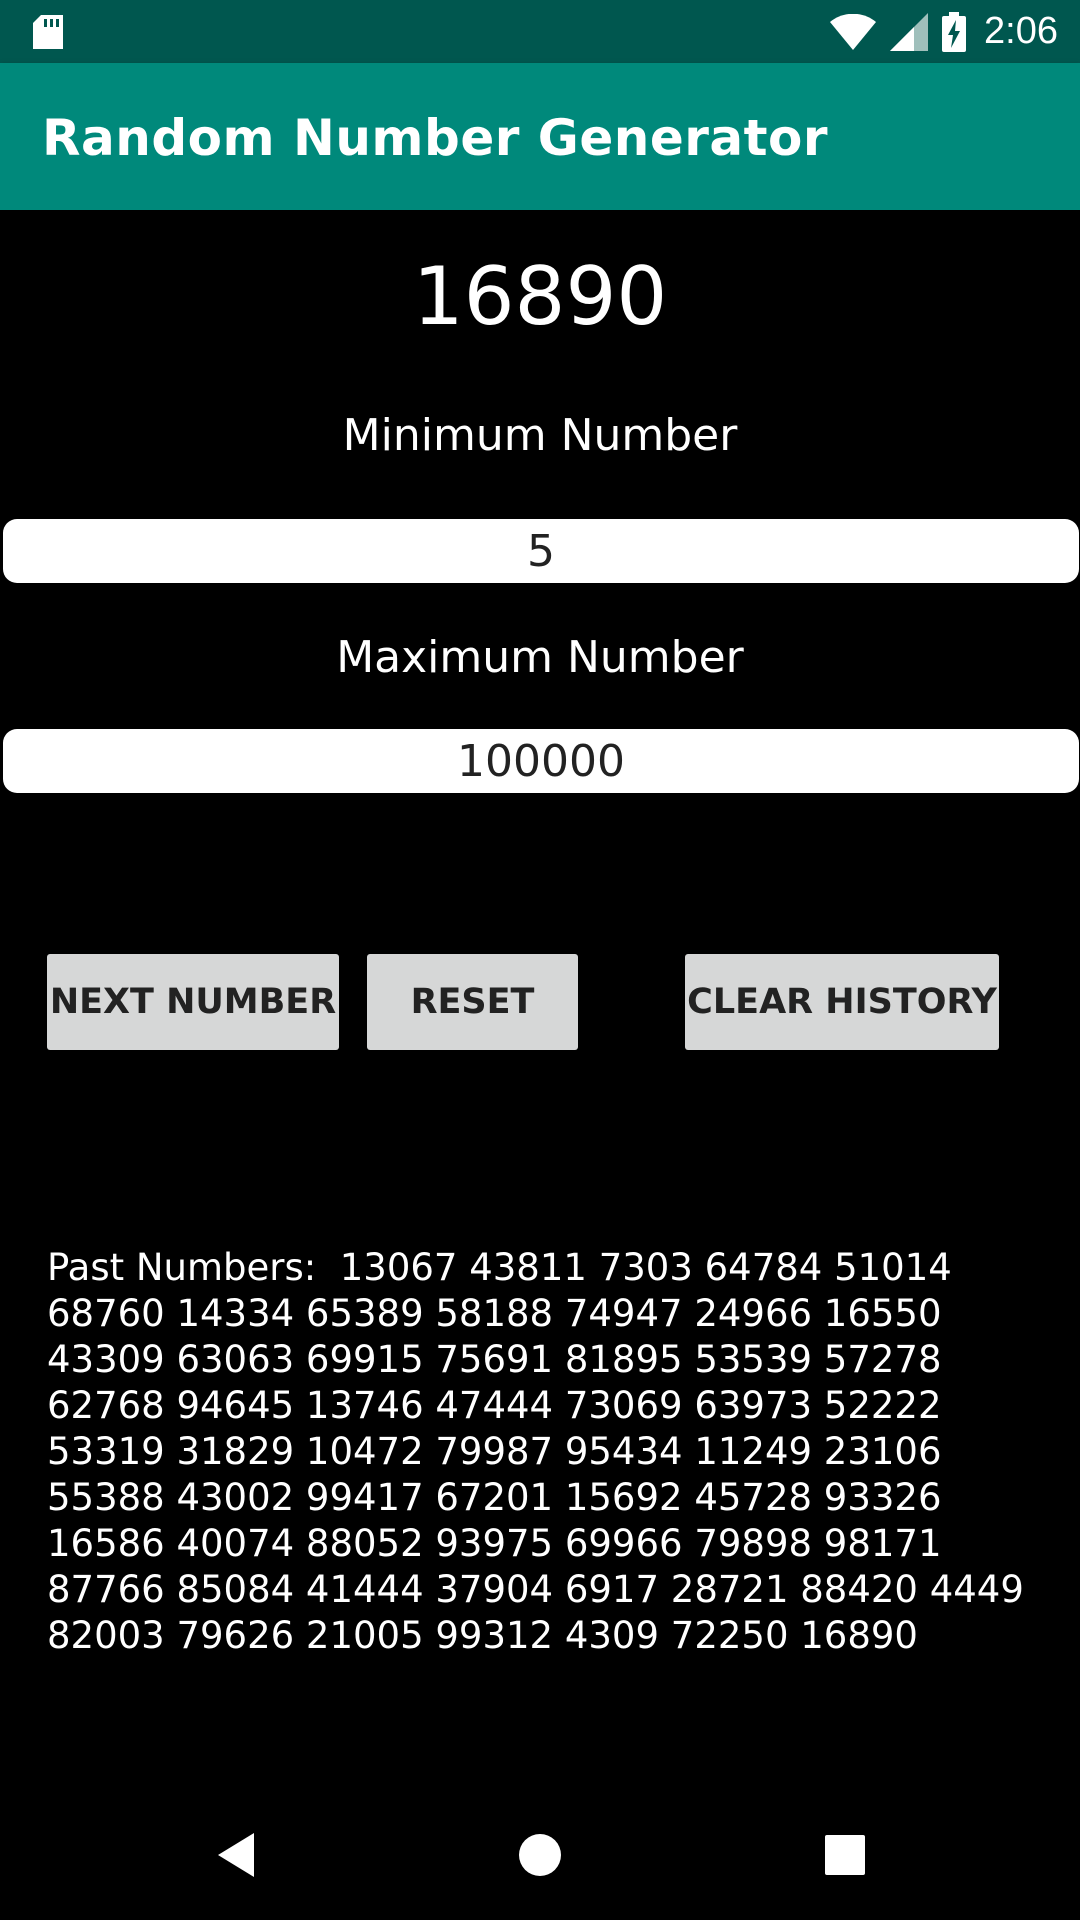 The height and width of the screenshot is (1920, 1080). Describe the element at coordinates (909, 31) in the screenshot. I see `cell-signal-icon` at that location.